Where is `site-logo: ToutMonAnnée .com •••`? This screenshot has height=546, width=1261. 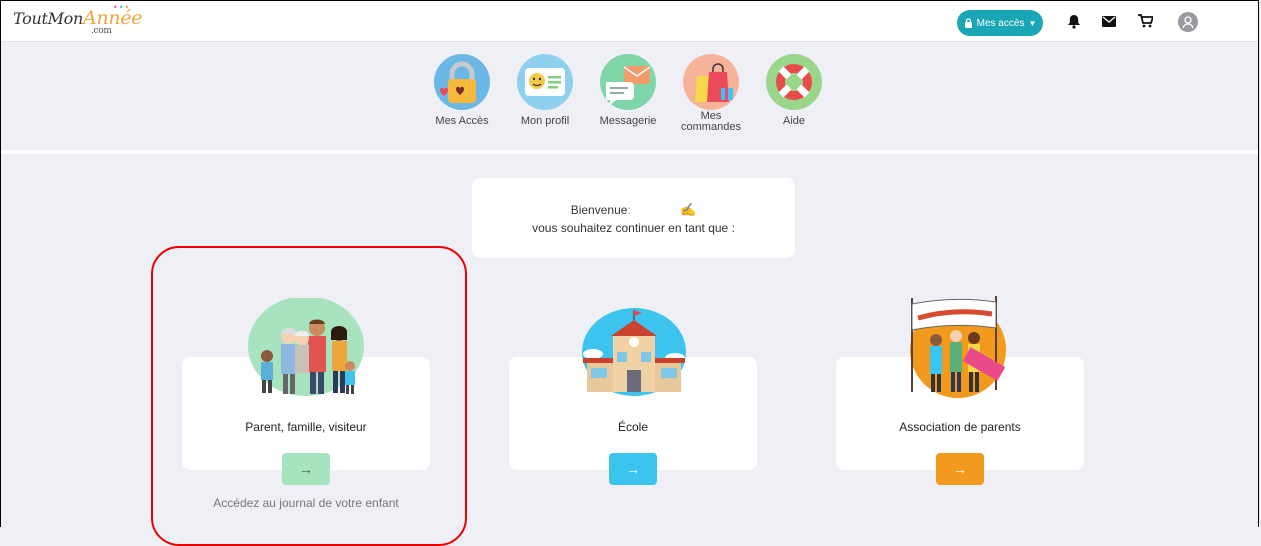
site-logo: ToutMonAnnée .com ••• is located at coordinates (78, 19).